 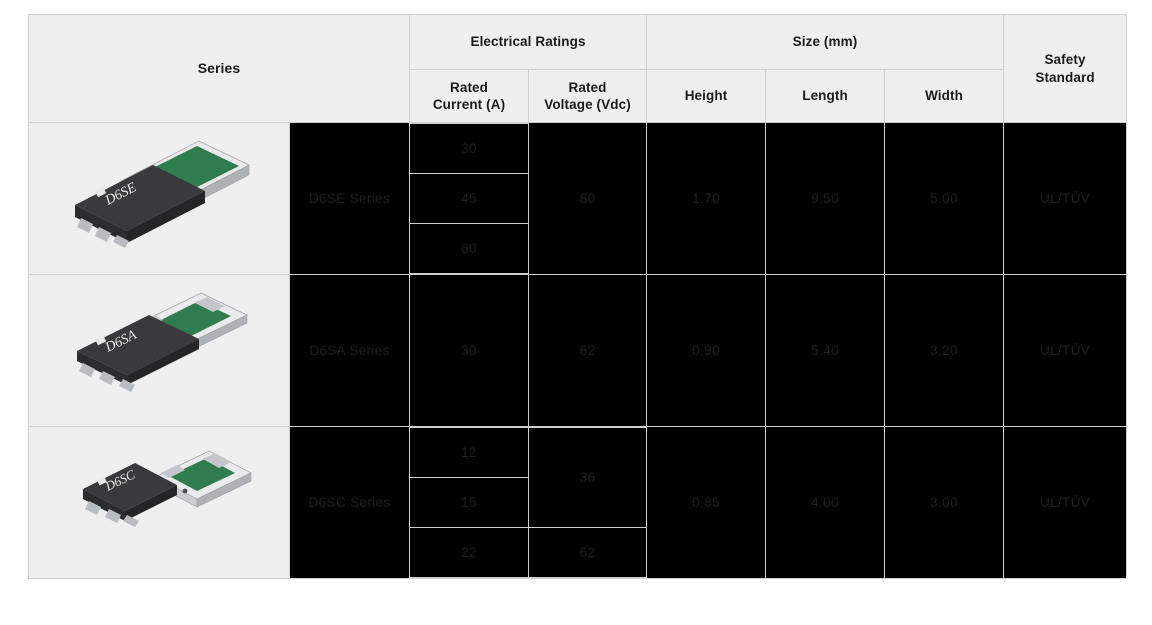 I want to click on rated-current-split: 12 15 22, so click(x=469, y=502).